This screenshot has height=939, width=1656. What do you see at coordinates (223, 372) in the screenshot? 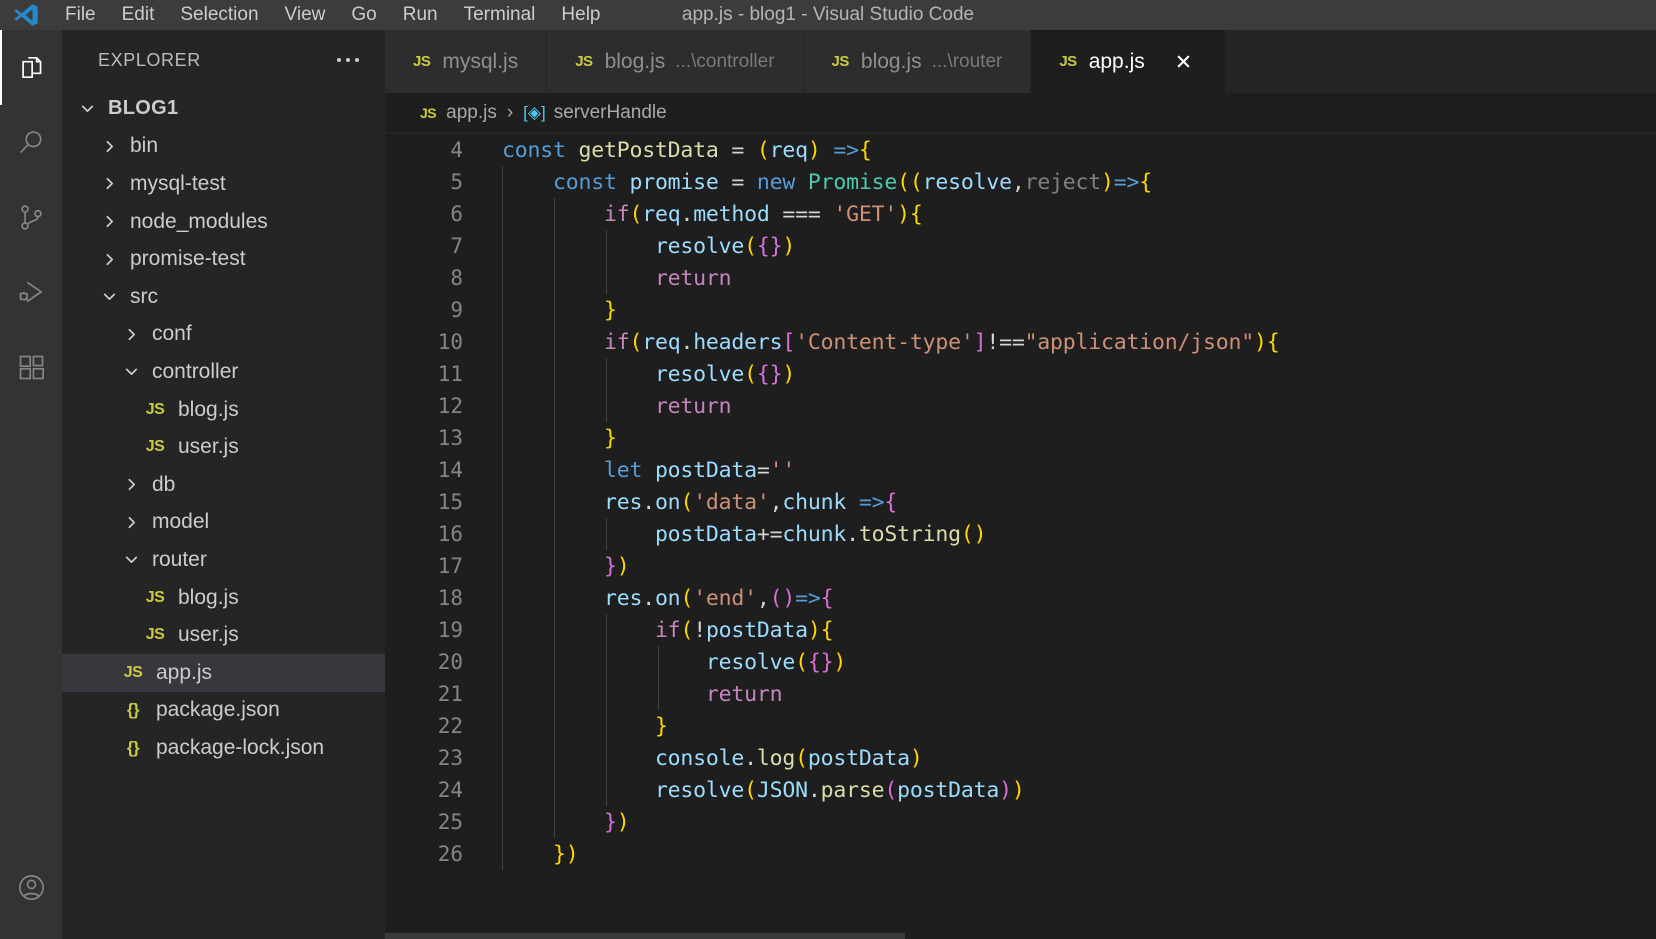
I see `tree-item-controller: controller` at bounding box center [223, 372].